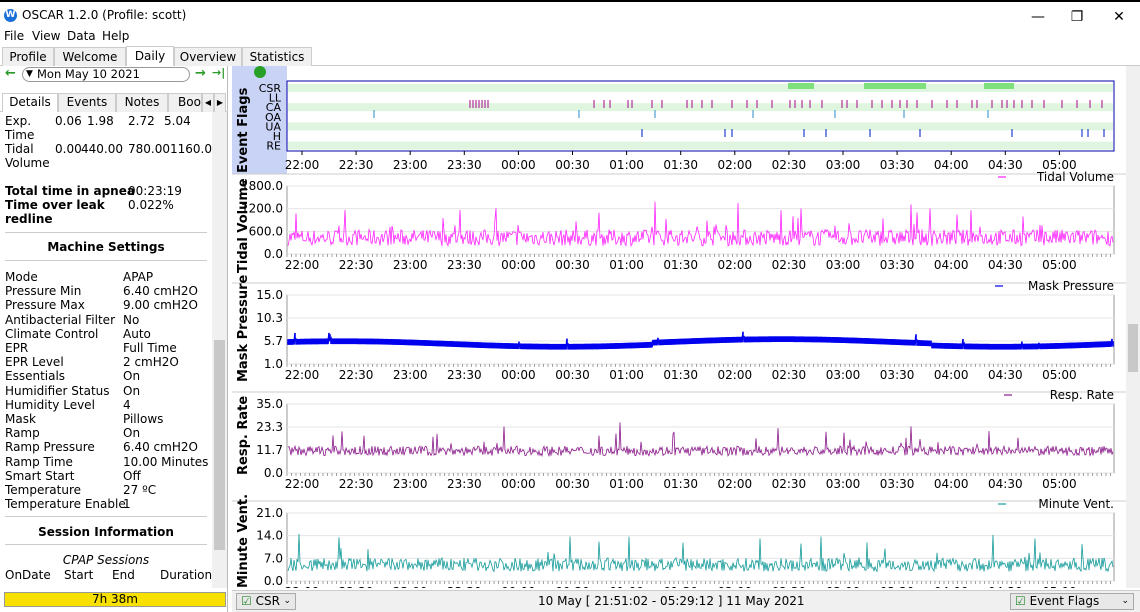 The image size is (1140, 612). I want to click on setting-label: Humidity Level, so click(50, 404).